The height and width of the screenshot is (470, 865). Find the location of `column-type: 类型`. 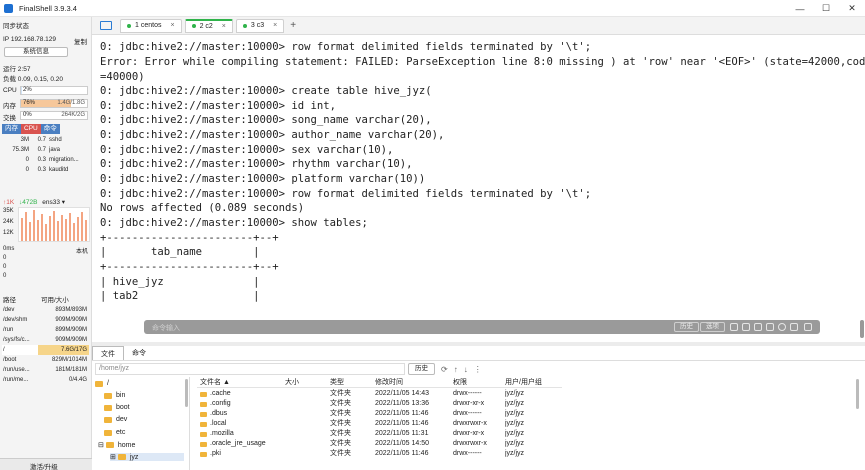

column-type: 类型 is located at coordinates (352, 382).